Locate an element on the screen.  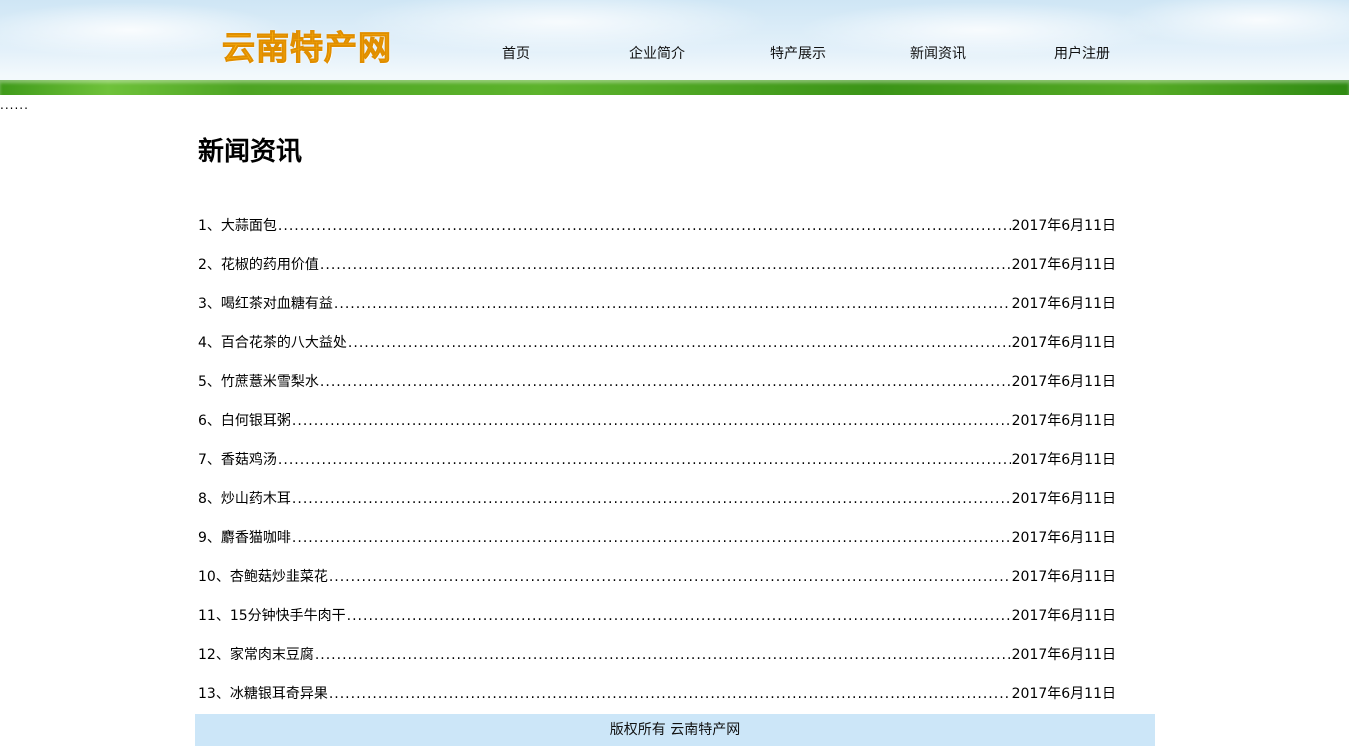
footer-copyright: 版权所有 云南特产网 is located at coordinates (675, 730).